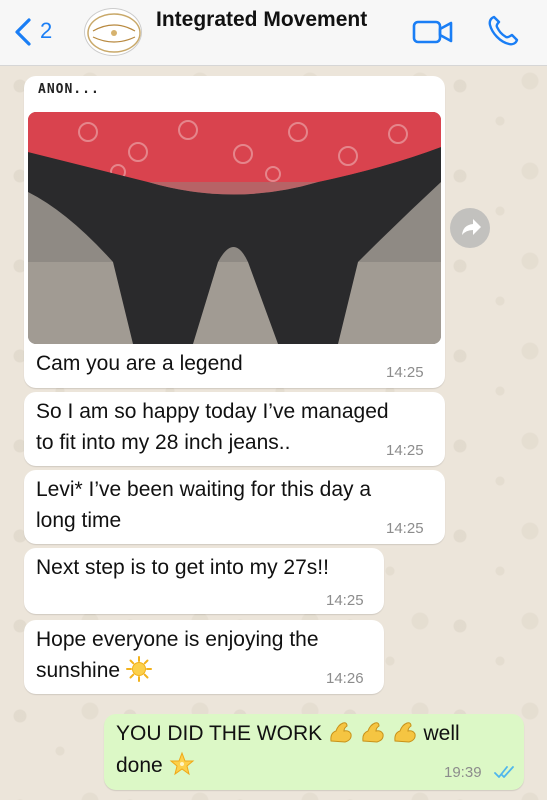  What do you see at coordinates (503, 31) in the screenshot?
I see `phone-call-icon` at bounding box center [503, 31].